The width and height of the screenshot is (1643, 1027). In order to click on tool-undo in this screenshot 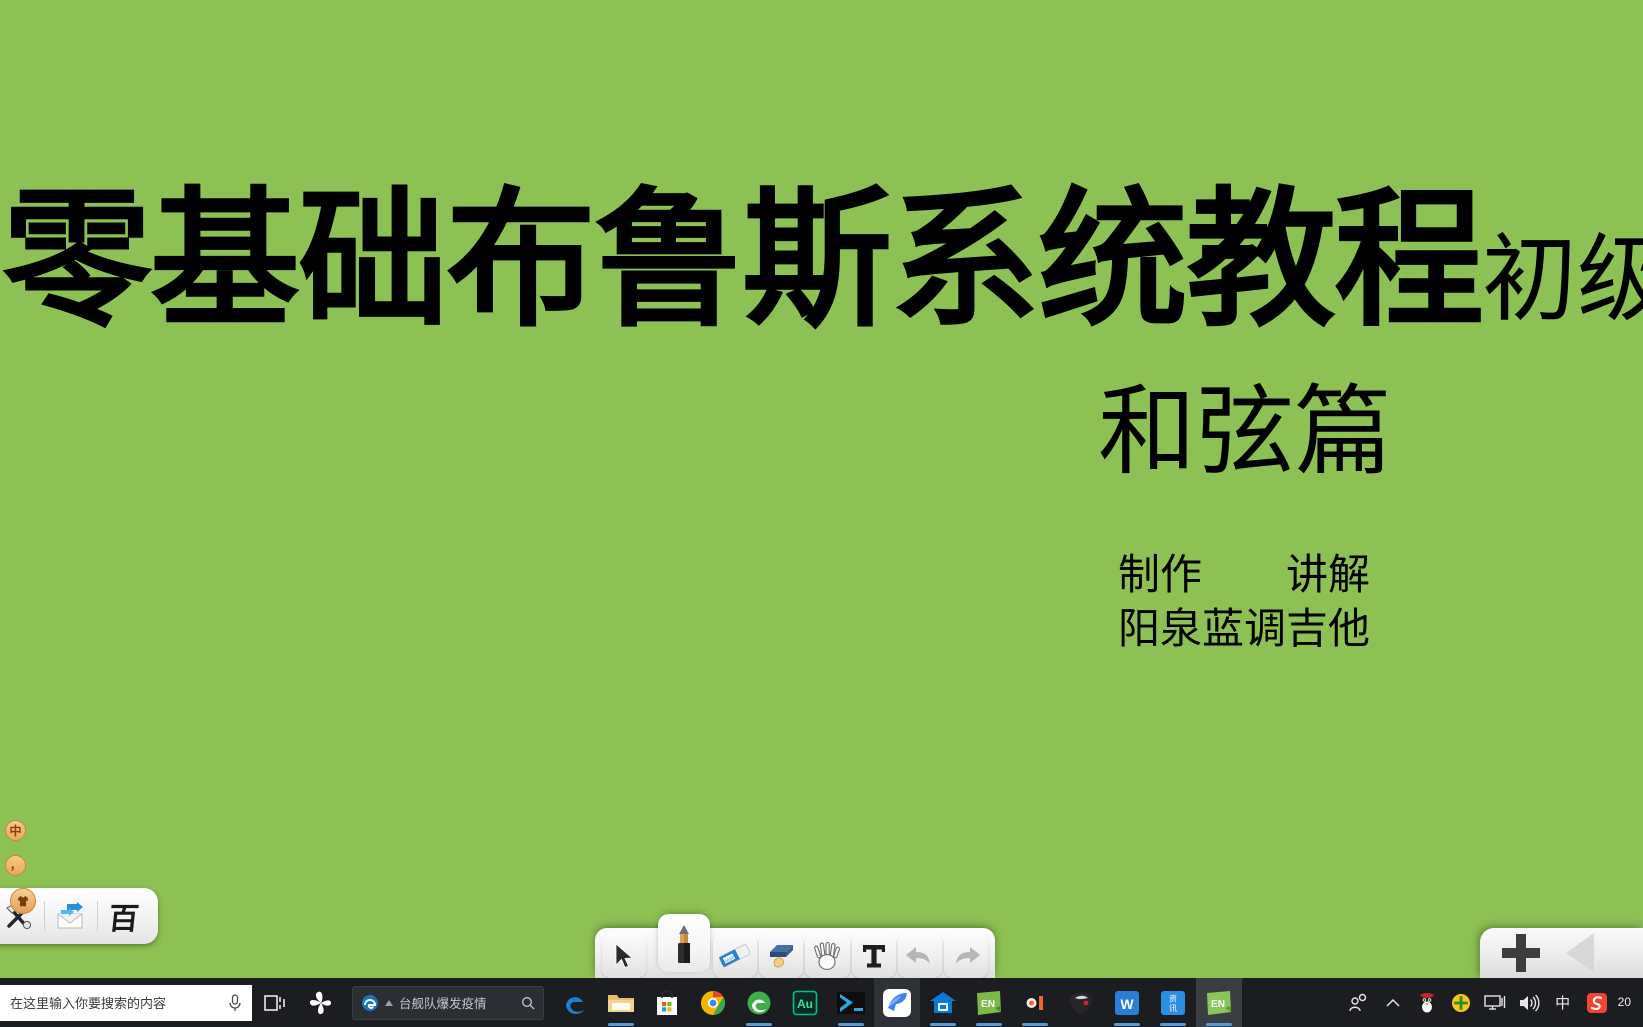, I will do `click(919, 956)`.